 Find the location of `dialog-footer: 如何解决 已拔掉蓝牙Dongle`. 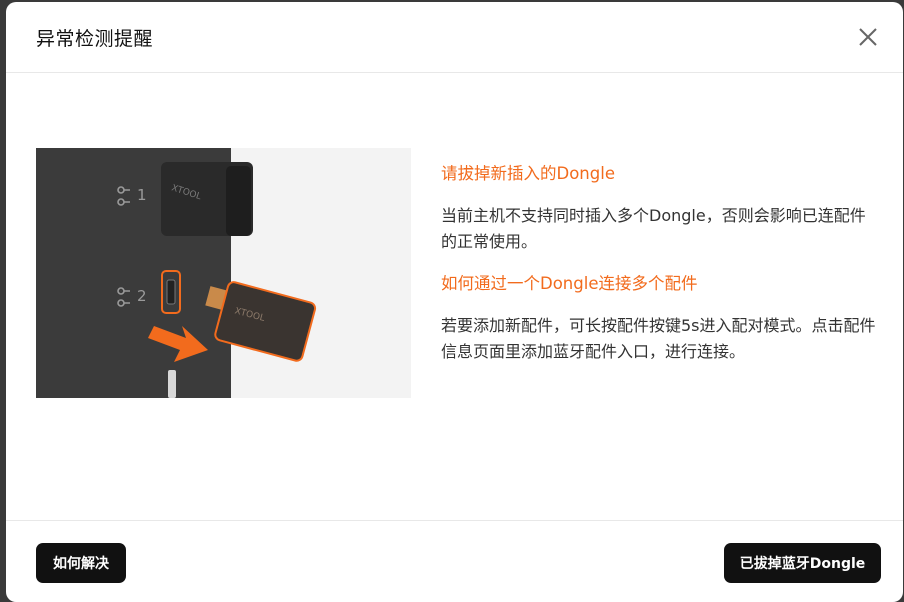

dialog-footer: 如何解决 已拔掉蓝牙Dongle is located at coordinates (454, 561).